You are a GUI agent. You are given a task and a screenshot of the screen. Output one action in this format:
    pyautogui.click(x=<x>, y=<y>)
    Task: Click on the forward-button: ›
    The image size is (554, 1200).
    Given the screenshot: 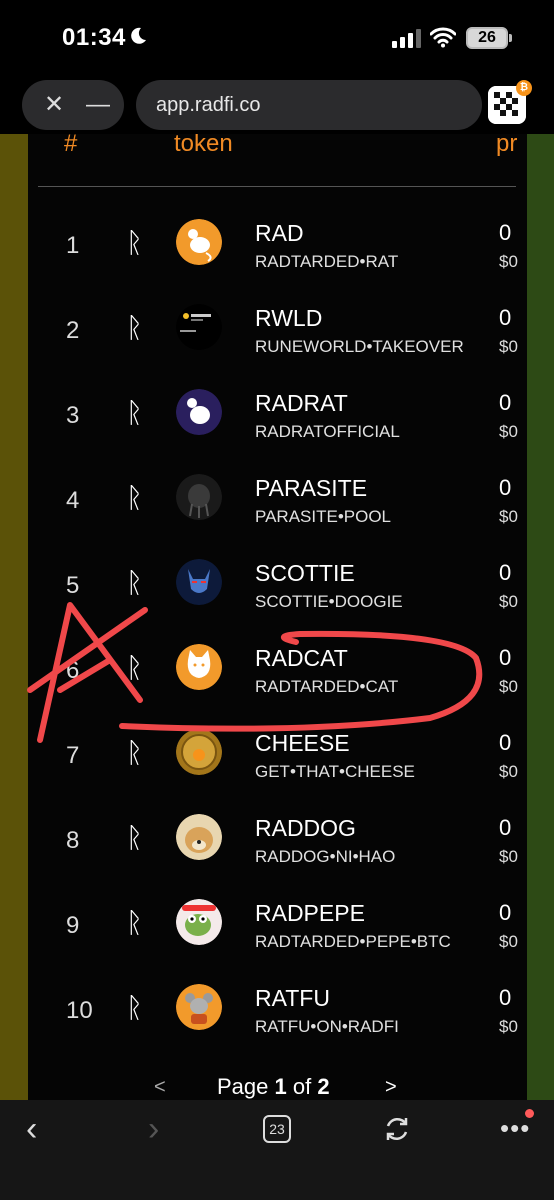 What is the action you would take?
    pyautogui.click(x=160, y=1129)
    